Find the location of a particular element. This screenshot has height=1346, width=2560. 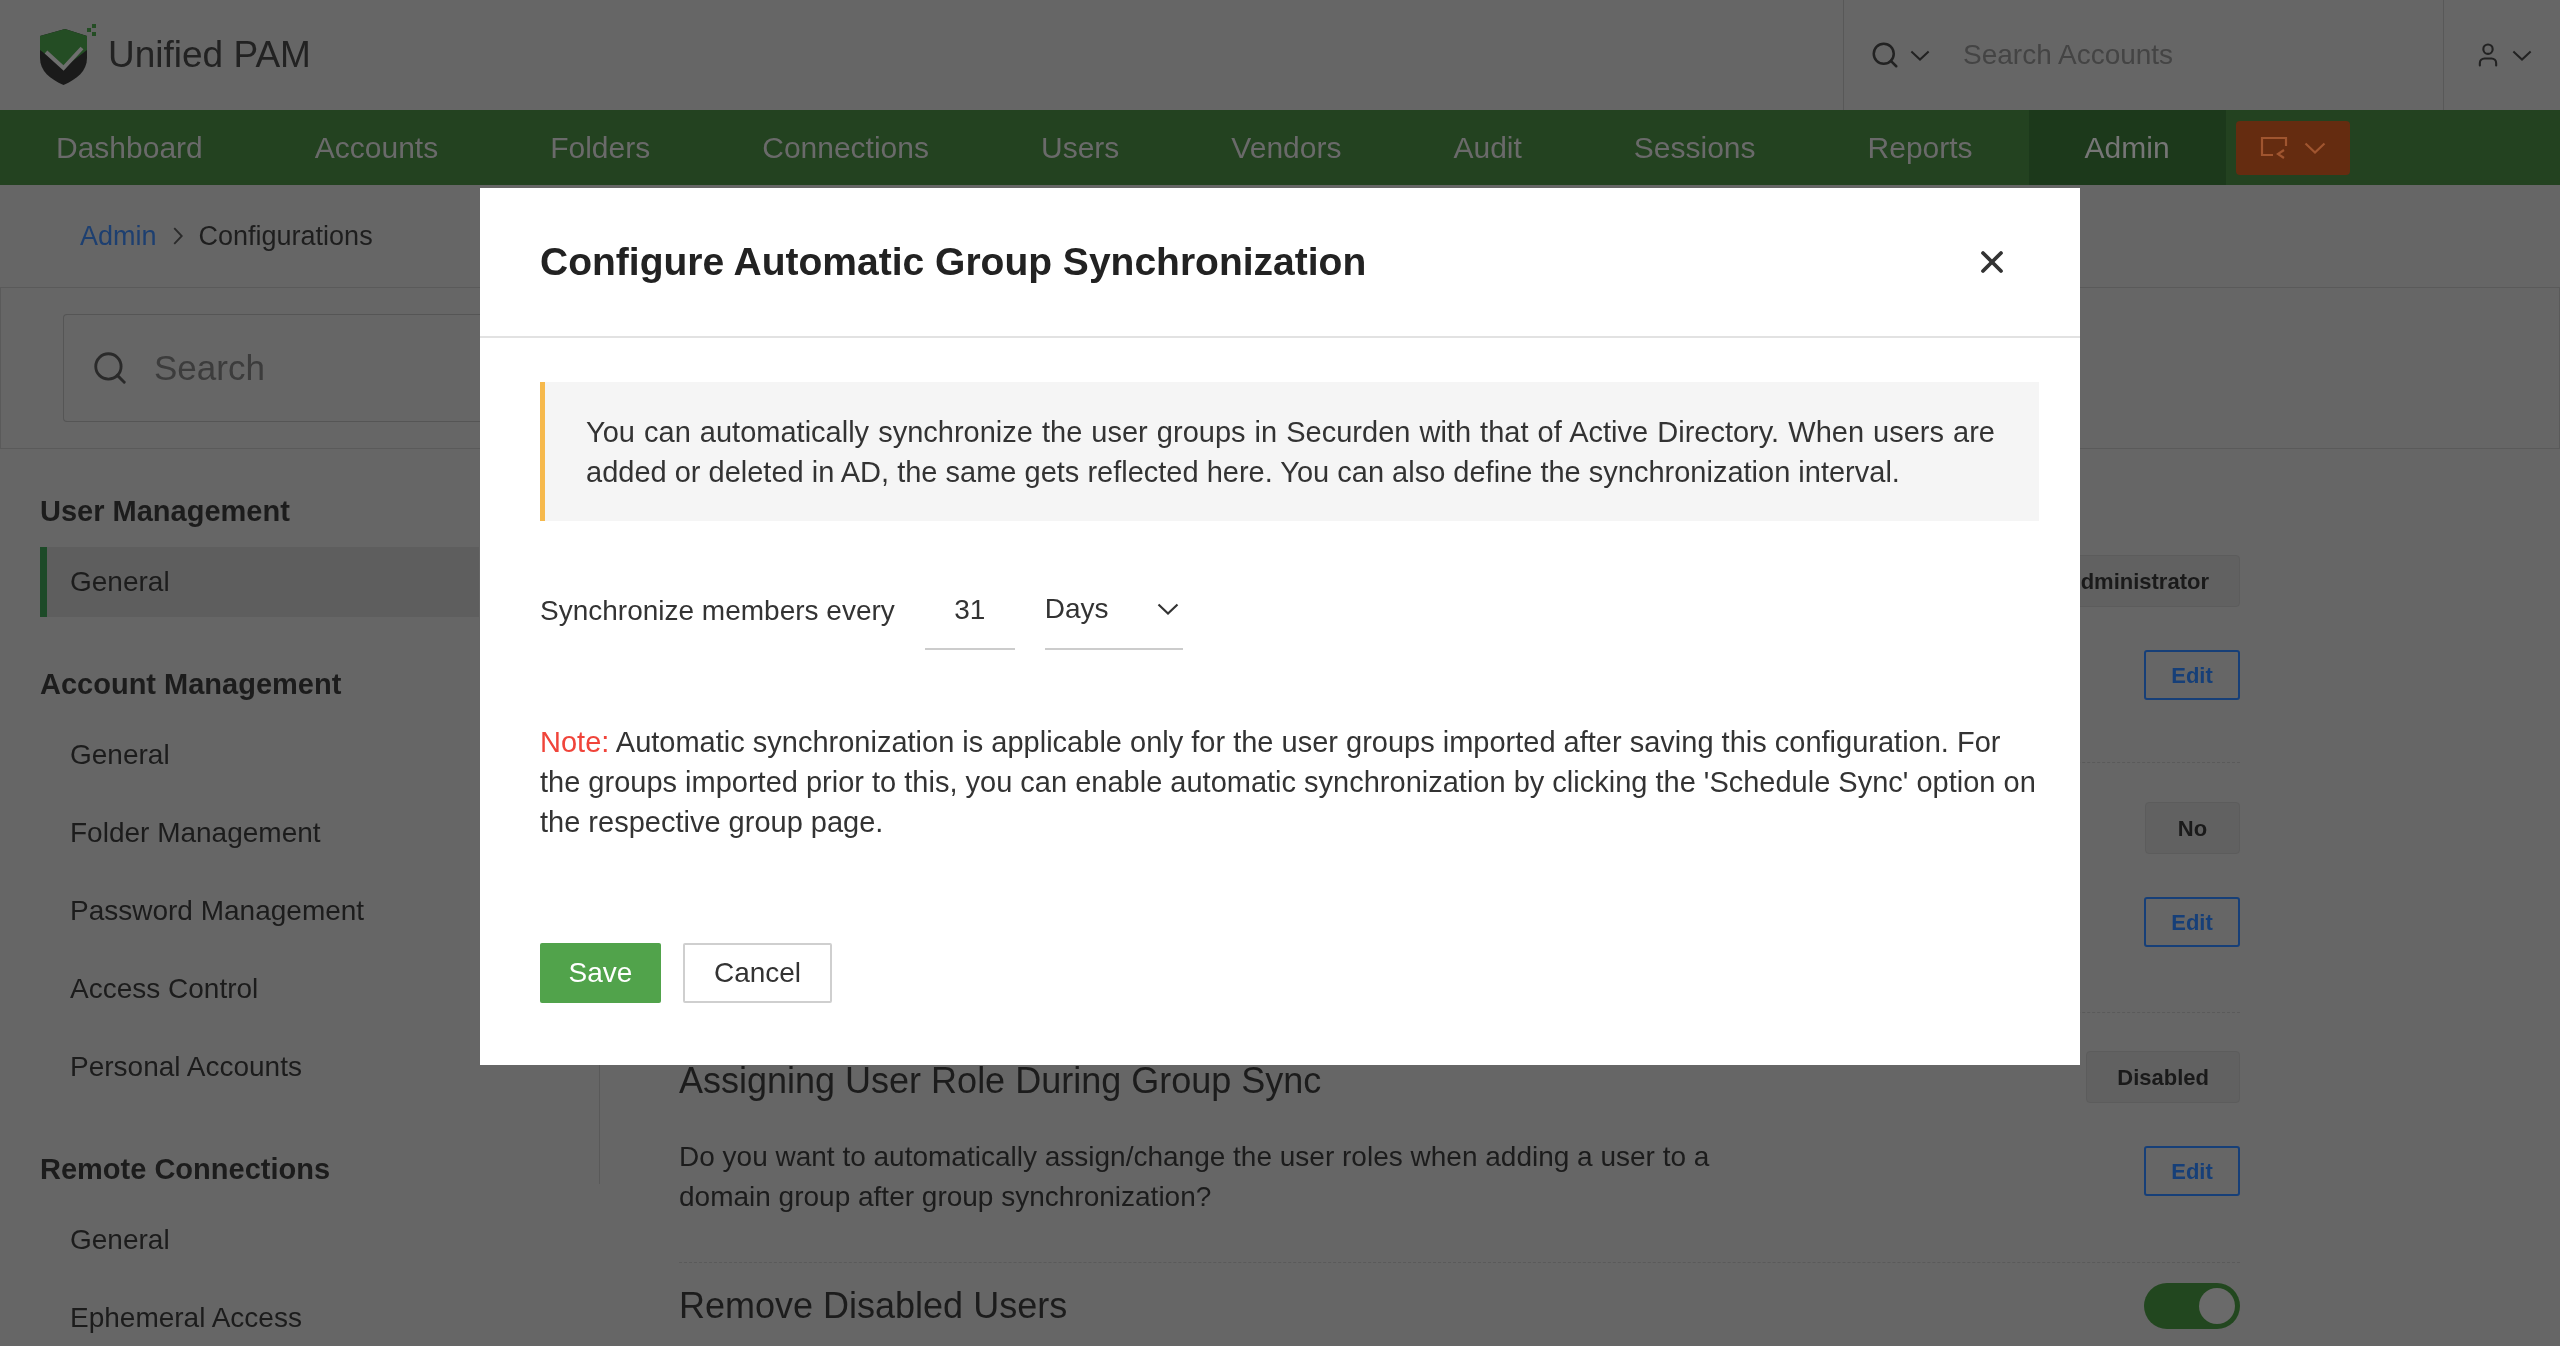

interval-label: Synchronize members every is located at coordinates (717, 611).